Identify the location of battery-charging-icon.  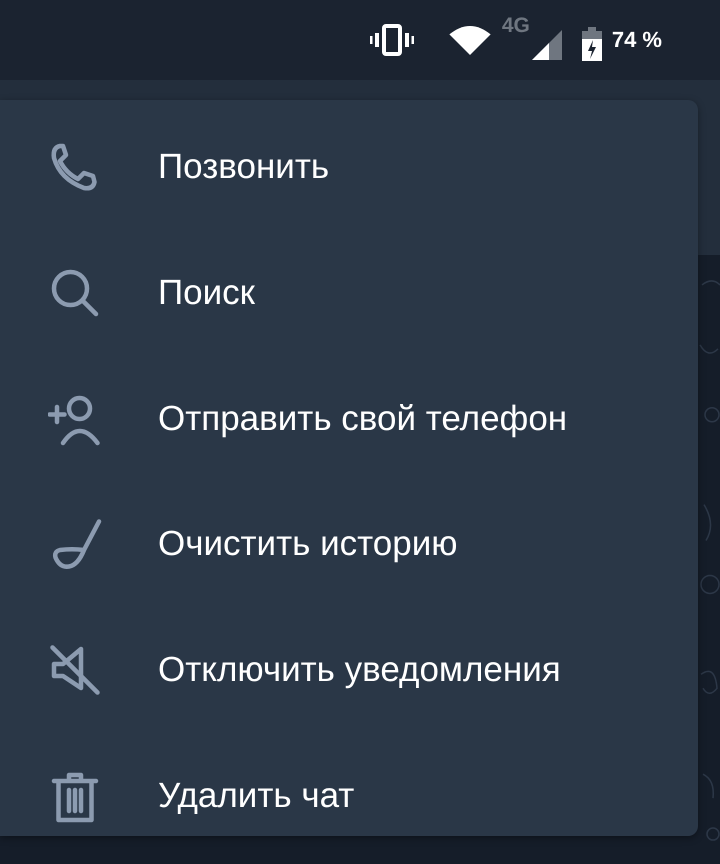
(592, 44).